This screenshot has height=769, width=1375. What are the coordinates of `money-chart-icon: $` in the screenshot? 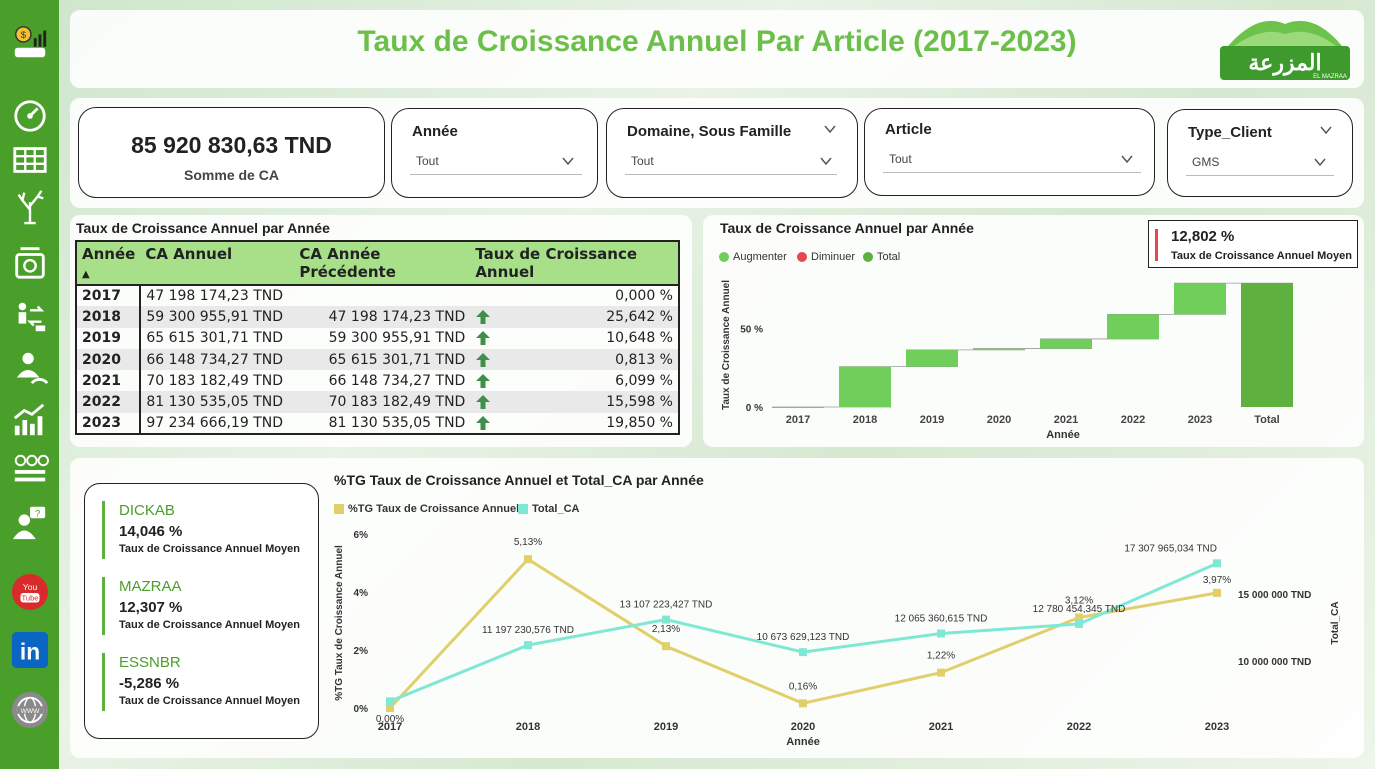 It's located at (30, 42).